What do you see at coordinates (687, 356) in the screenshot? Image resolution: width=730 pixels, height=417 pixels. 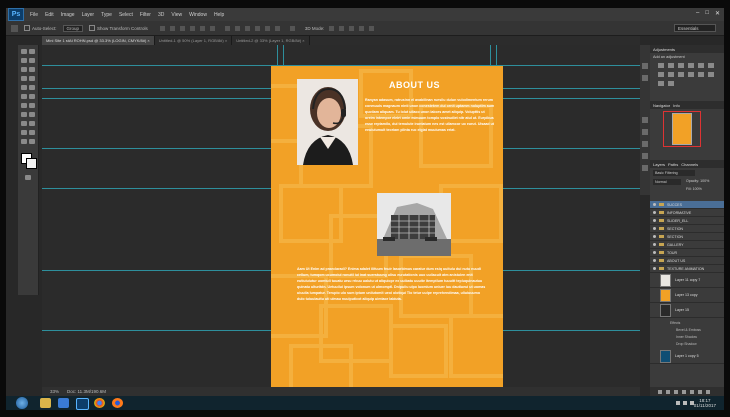 I see `layer-row: Layer 1 copy 5` at bounding box center [687, 356].